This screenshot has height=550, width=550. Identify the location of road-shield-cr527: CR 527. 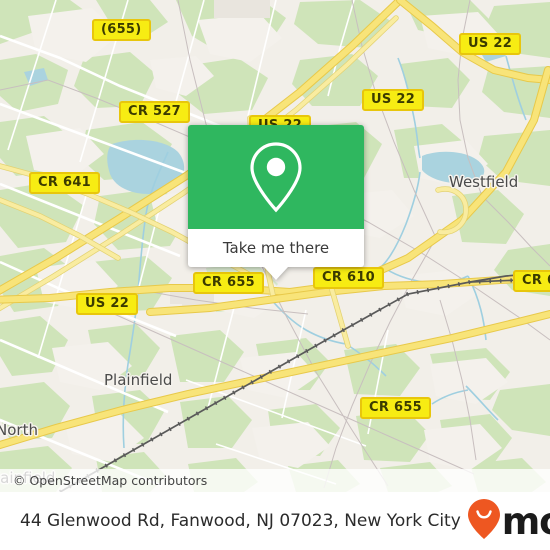
(155, 112).